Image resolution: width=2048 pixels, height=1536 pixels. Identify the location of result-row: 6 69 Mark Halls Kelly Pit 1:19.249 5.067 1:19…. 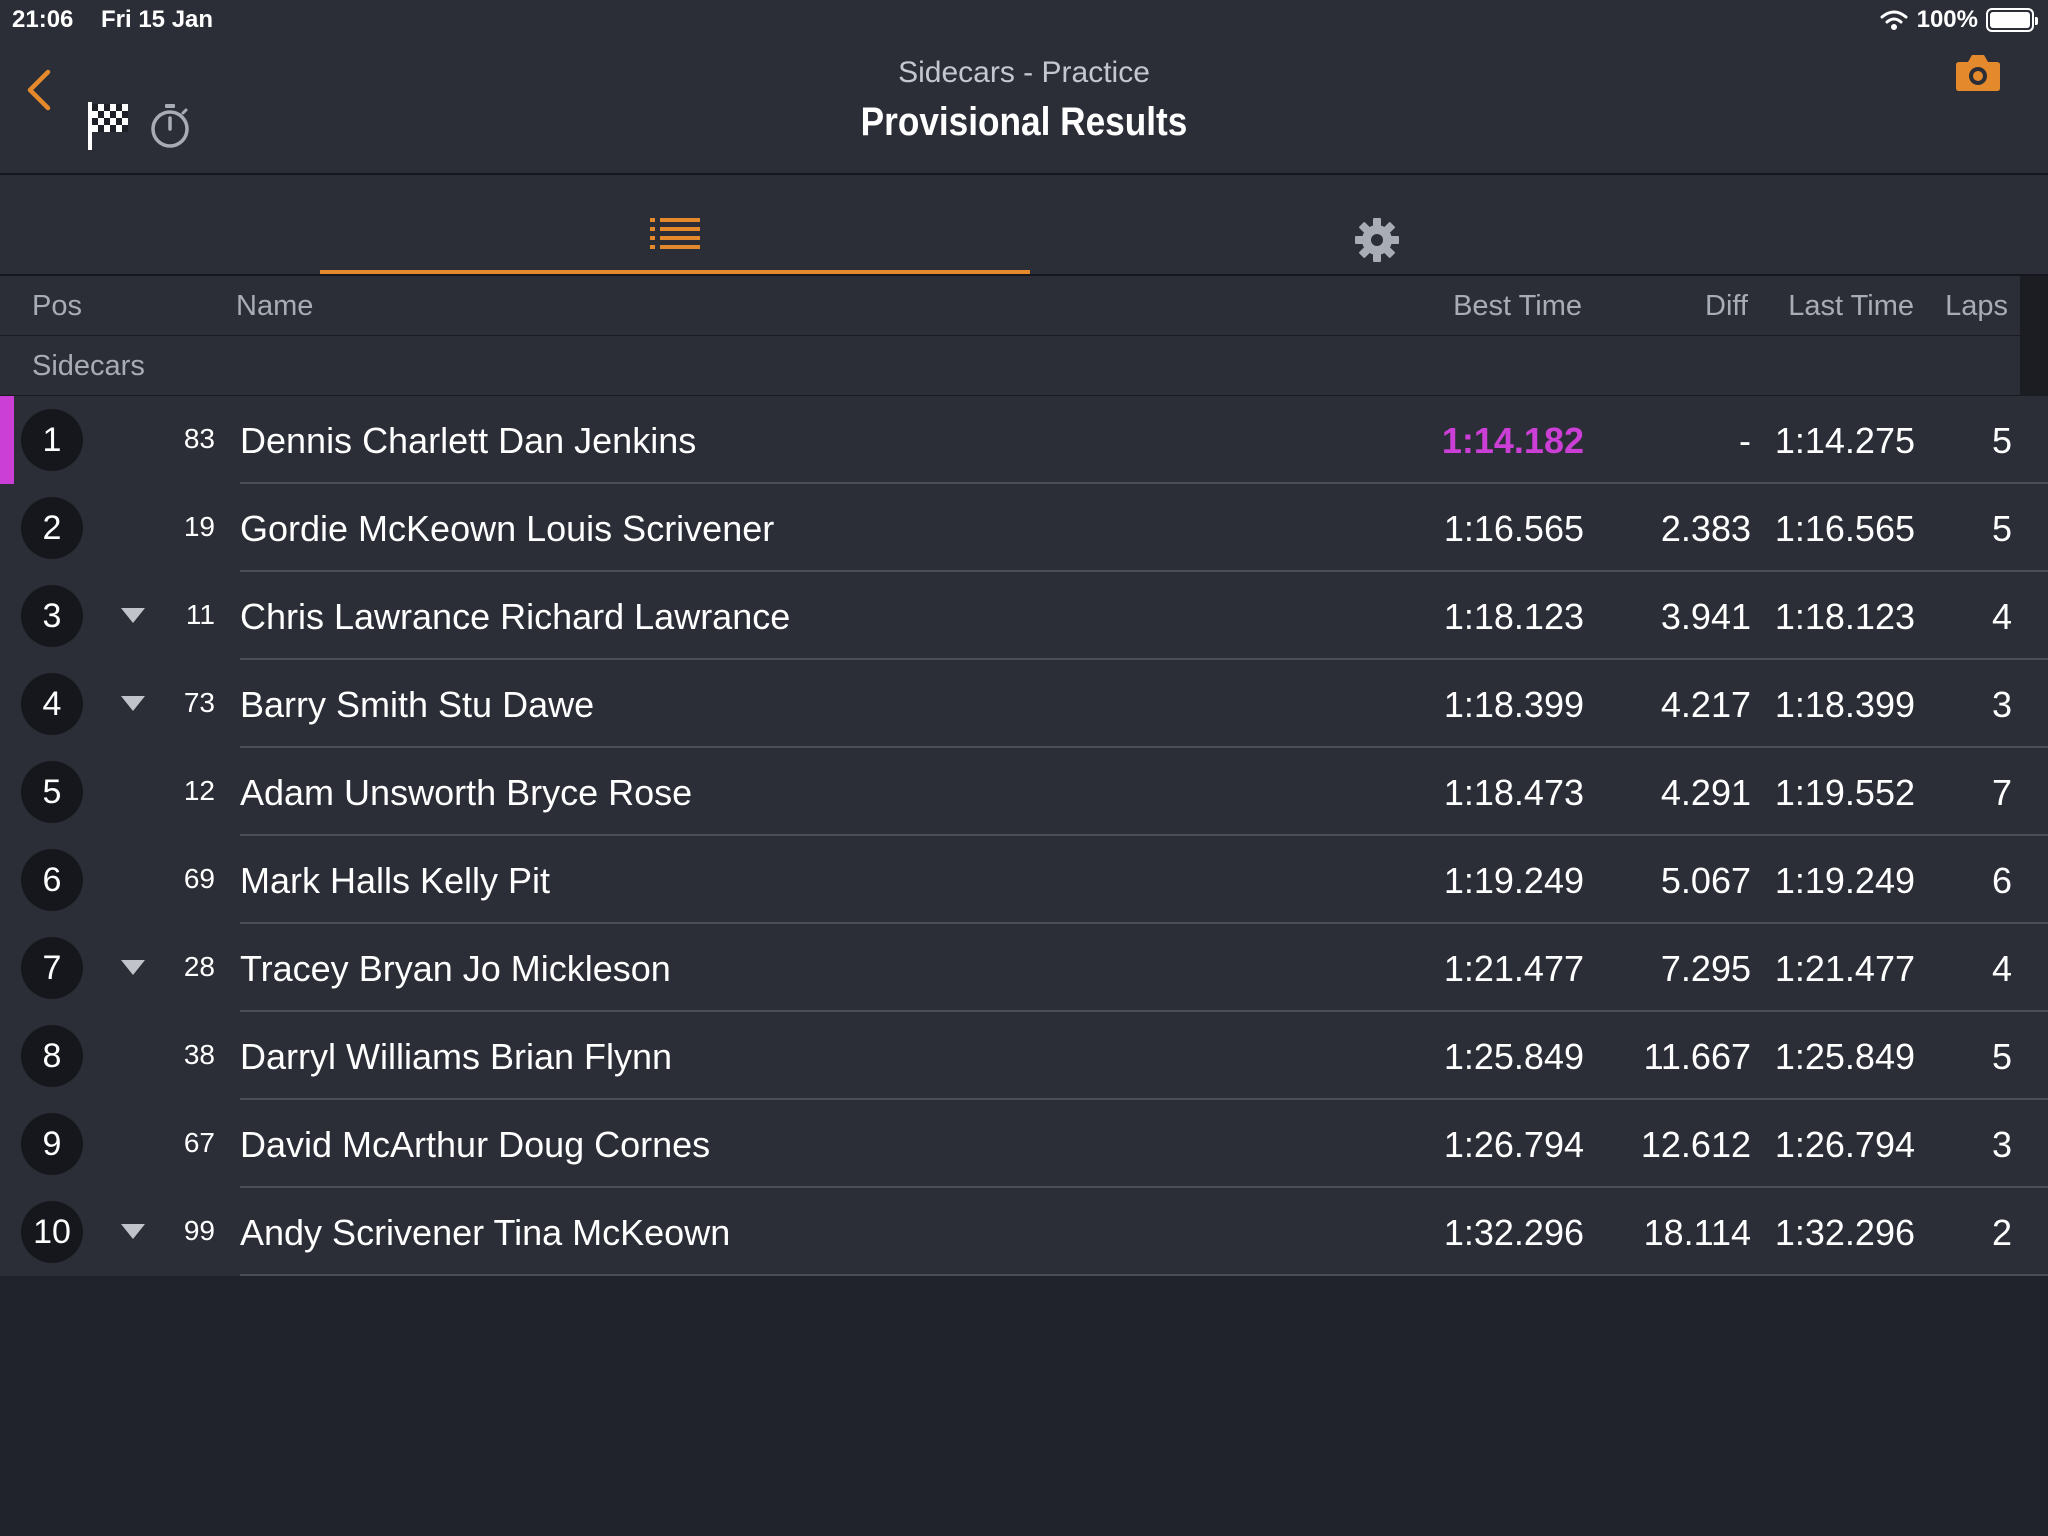
(1024, 880).